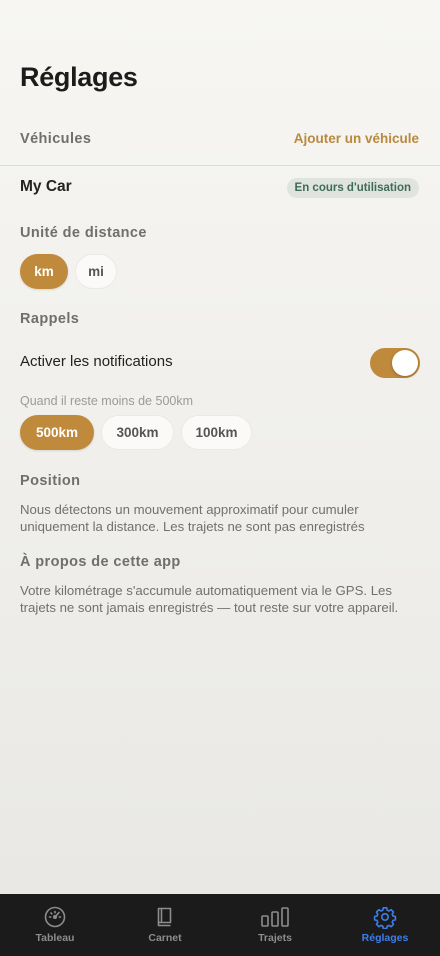 Image resolution: width=440 pixels, height=956 pixels. Describe the element at coordinates (137, 432) in the screenshot. I see `threshold-option-300km: 300km` at that location.